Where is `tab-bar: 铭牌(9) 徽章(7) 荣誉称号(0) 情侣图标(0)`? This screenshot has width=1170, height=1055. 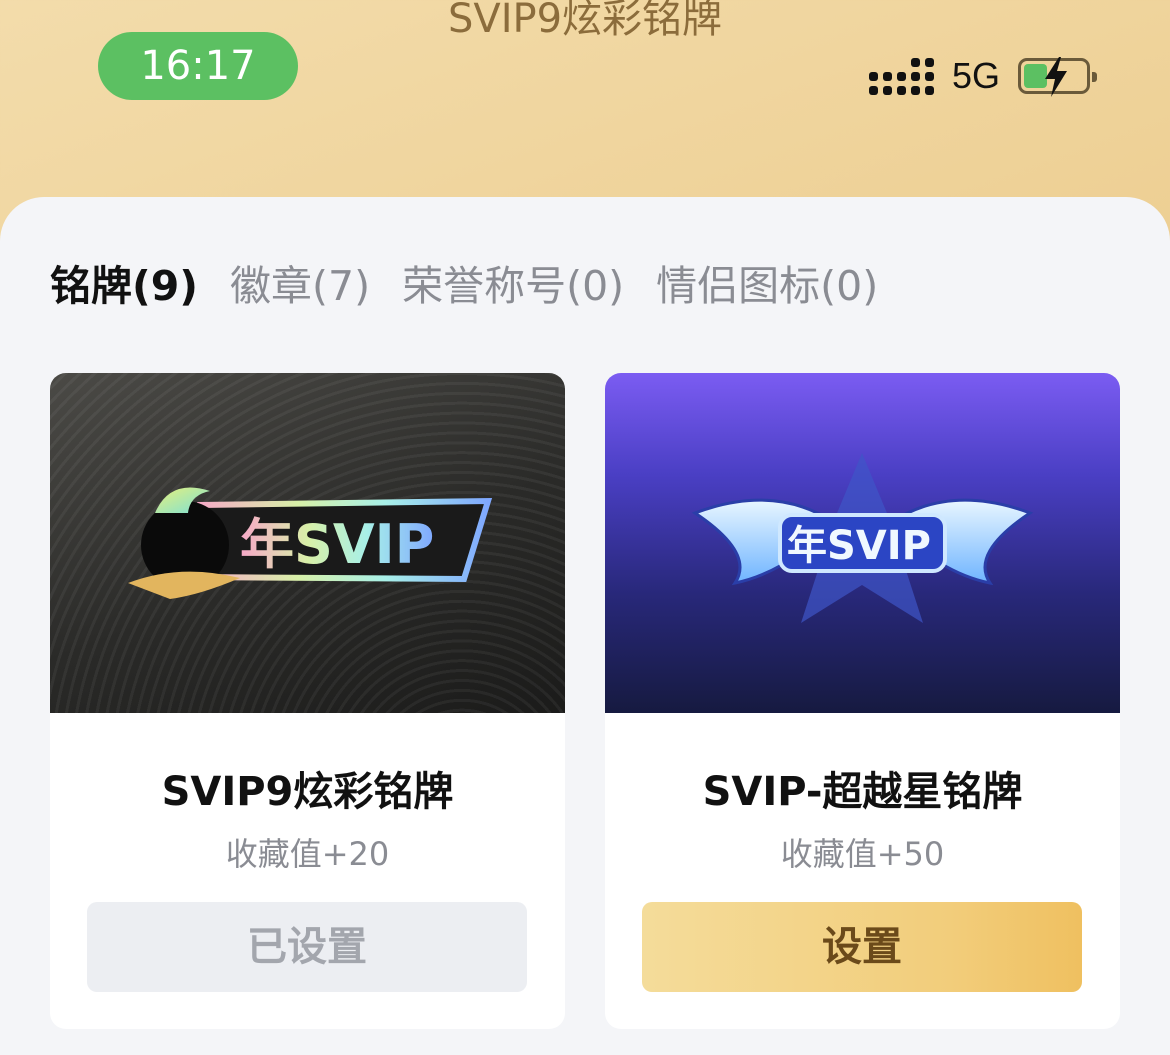
tab-bar: 铭牌(9) 徽章(7) 荣誉称号(0) 情侣图标(0) is located at coordinates (464, 282).